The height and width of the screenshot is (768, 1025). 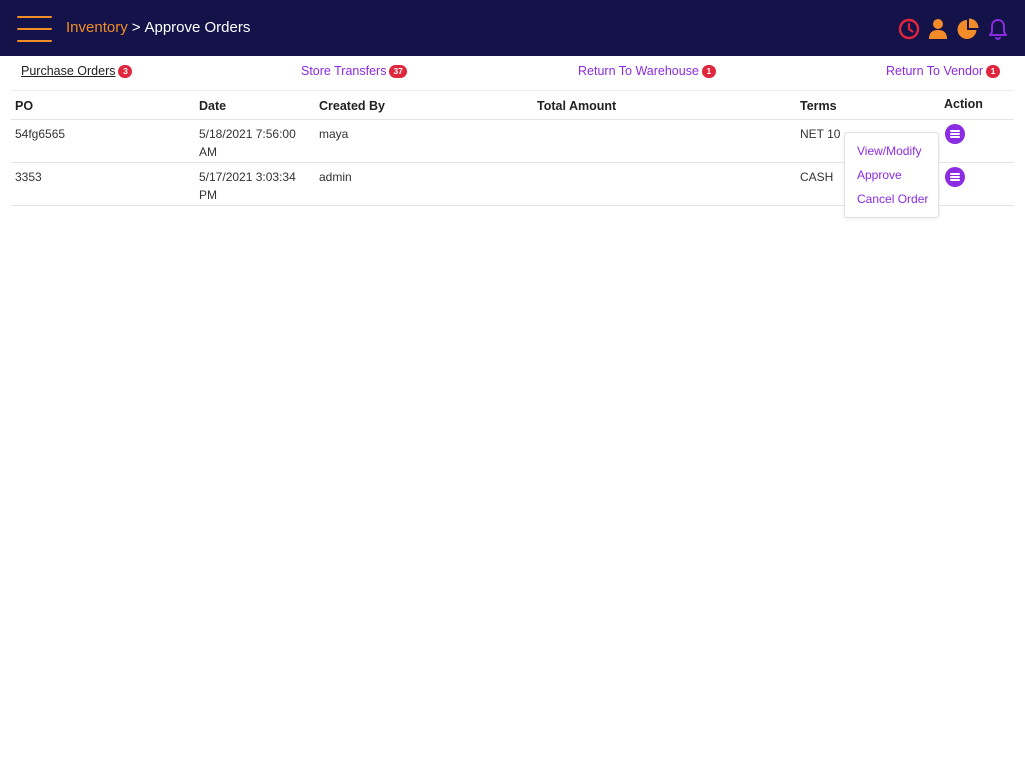 What do you see at coordinates (968, 29) in the screenshot?
I see `pie-chart-icon` at bounding box center [968, 29].